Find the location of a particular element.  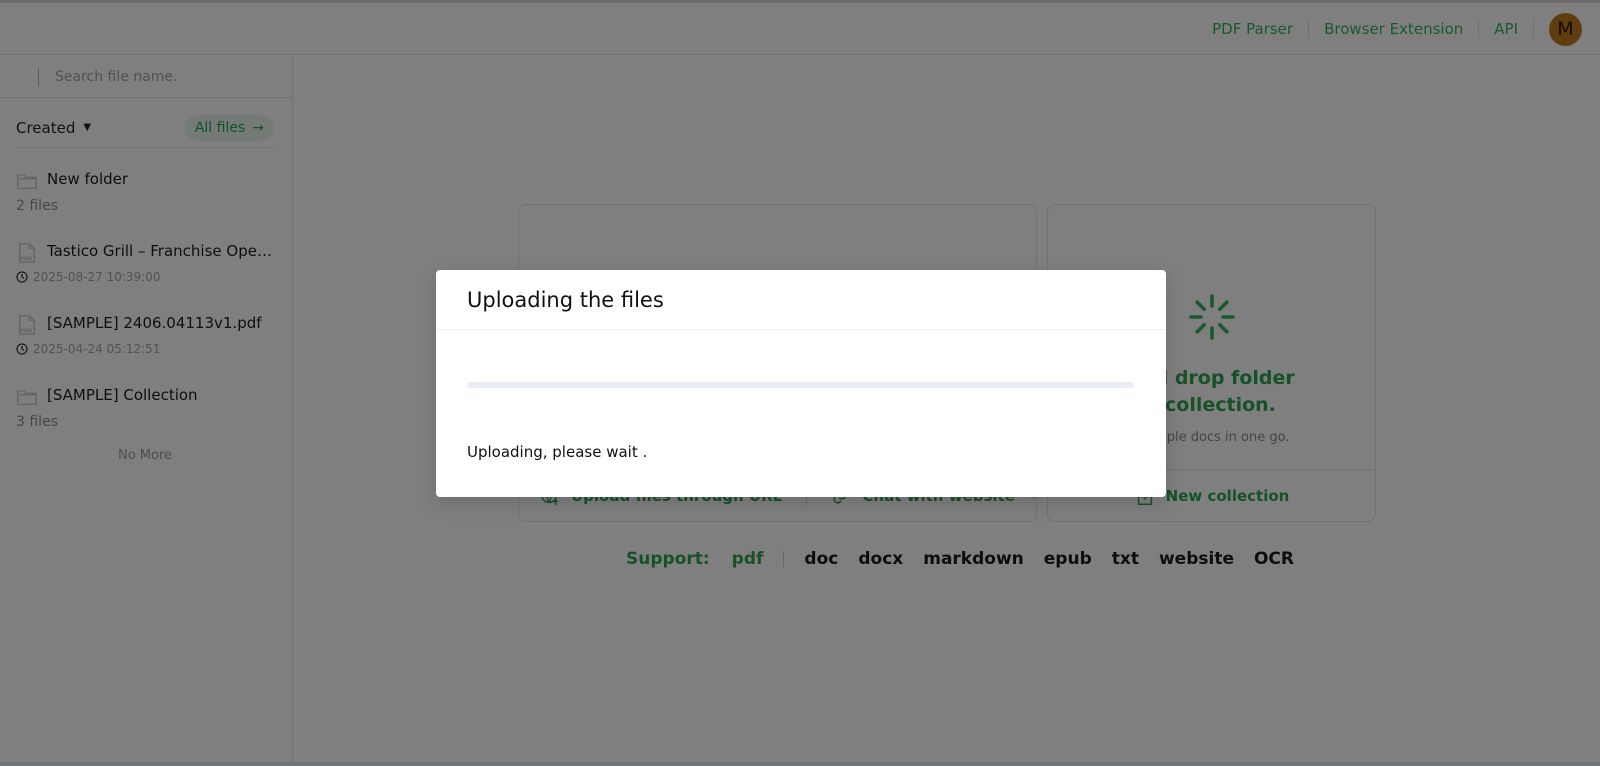

upload-progress-bar is located at coordinates (800, 385).